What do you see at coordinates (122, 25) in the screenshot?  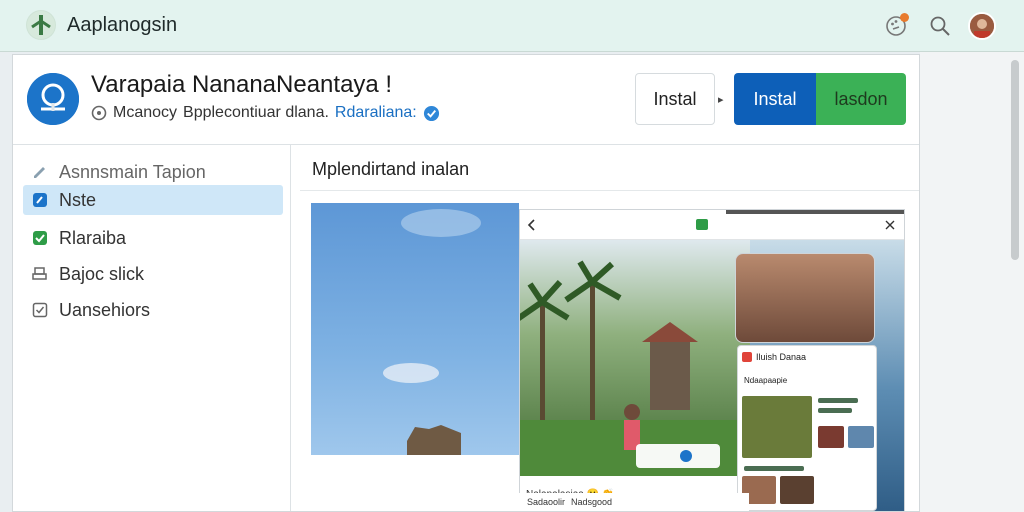 I see `brand-name: Aaplanogsin` at bounding box center [122, 25].